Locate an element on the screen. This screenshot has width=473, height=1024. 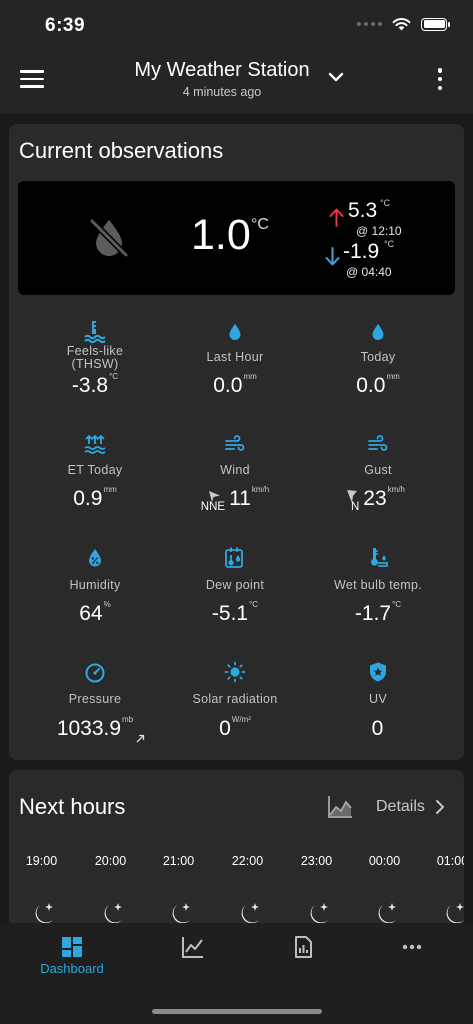
value-text: -3.8 is located at coordinates (90, 385).